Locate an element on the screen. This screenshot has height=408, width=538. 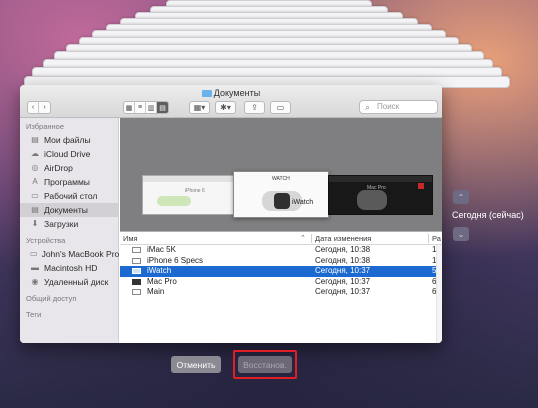
sidebar-item-label: Macintosh HD is located at coordinates (71, 268).